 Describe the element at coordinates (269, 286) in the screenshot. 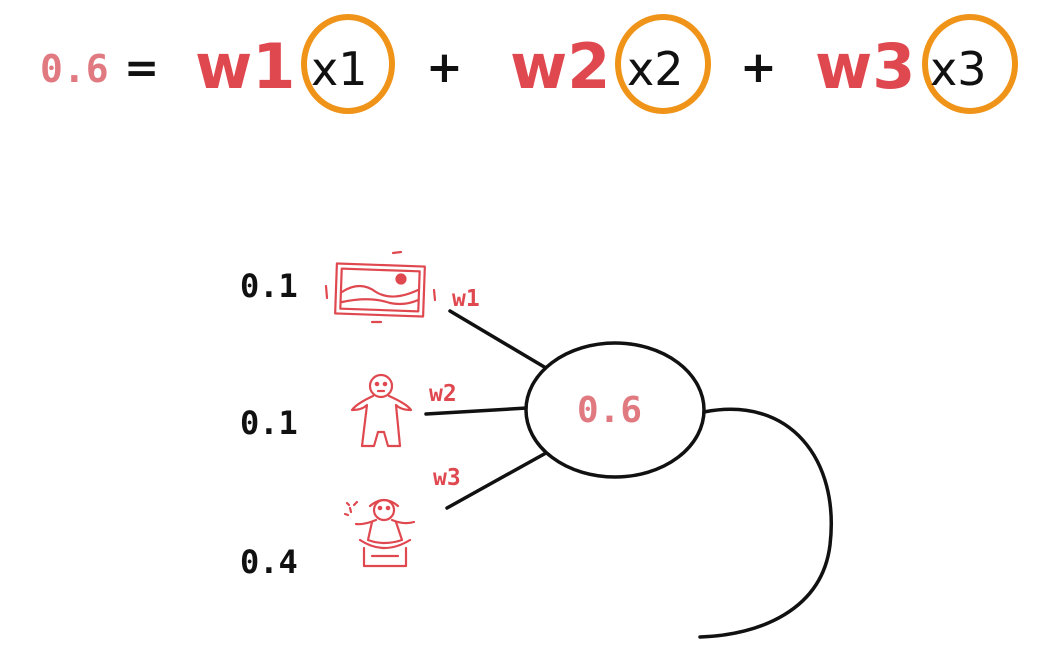

I see `input-value-1: 0.1` at that location.